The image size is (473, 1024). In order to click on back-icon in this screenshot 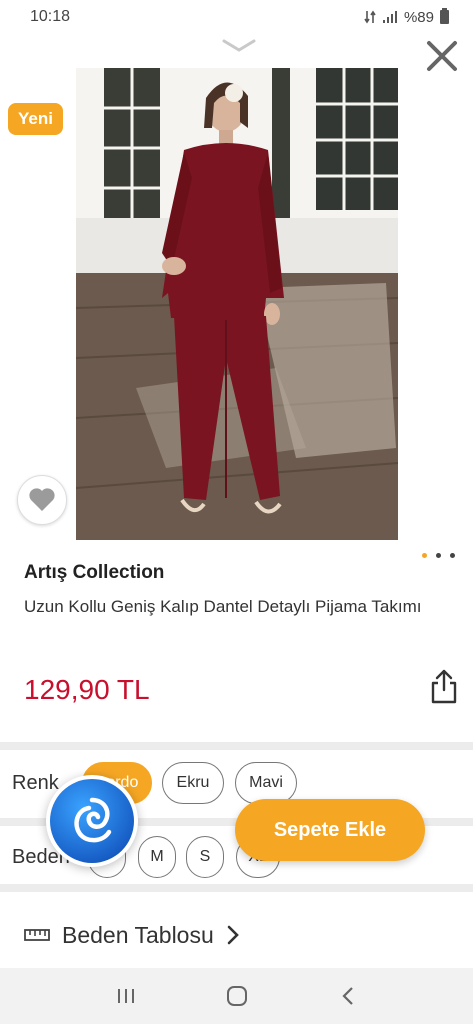, I will do `click(347, 996)`.